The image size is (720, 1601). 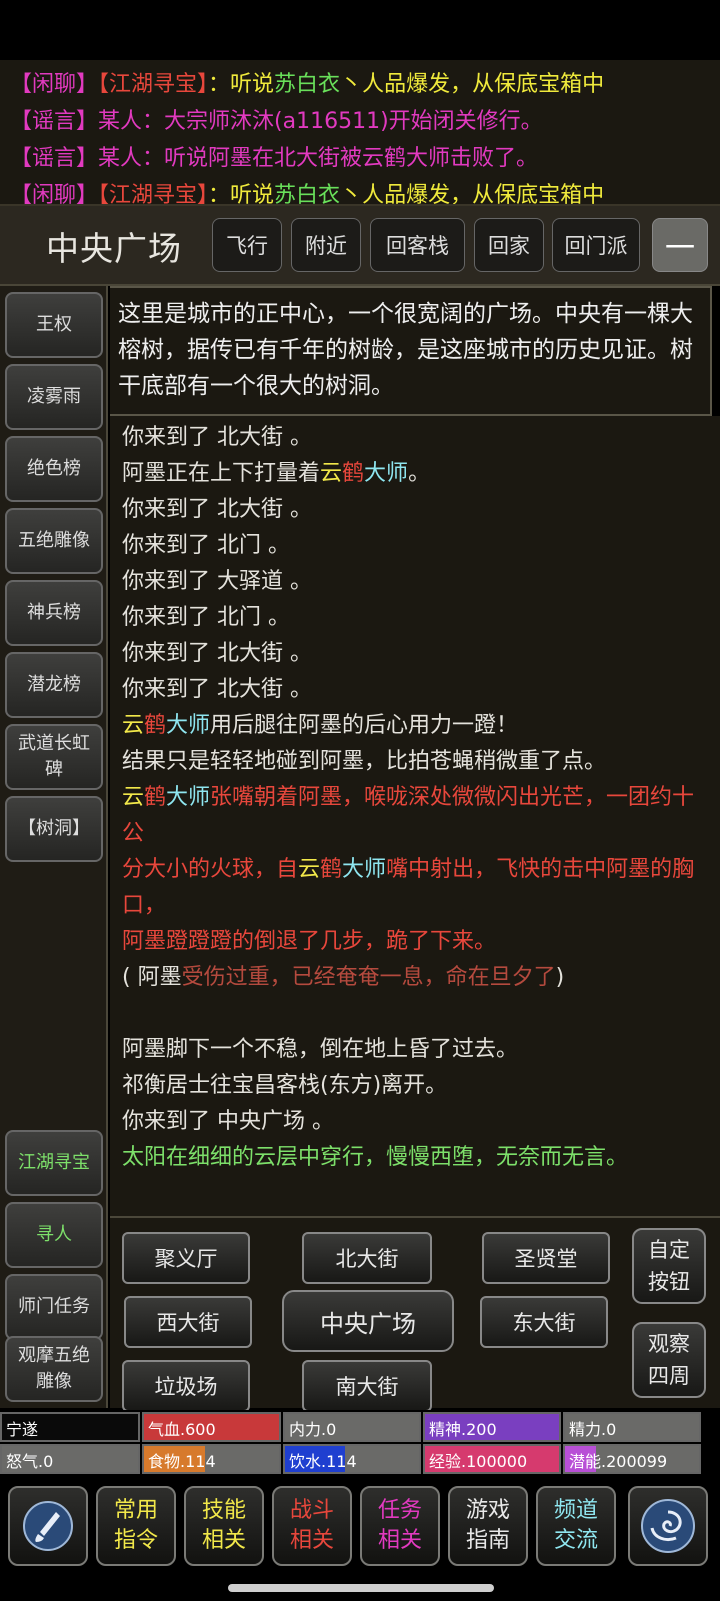 I want to click on custom-button: 自定按钮, so click(x=669, y=1266).